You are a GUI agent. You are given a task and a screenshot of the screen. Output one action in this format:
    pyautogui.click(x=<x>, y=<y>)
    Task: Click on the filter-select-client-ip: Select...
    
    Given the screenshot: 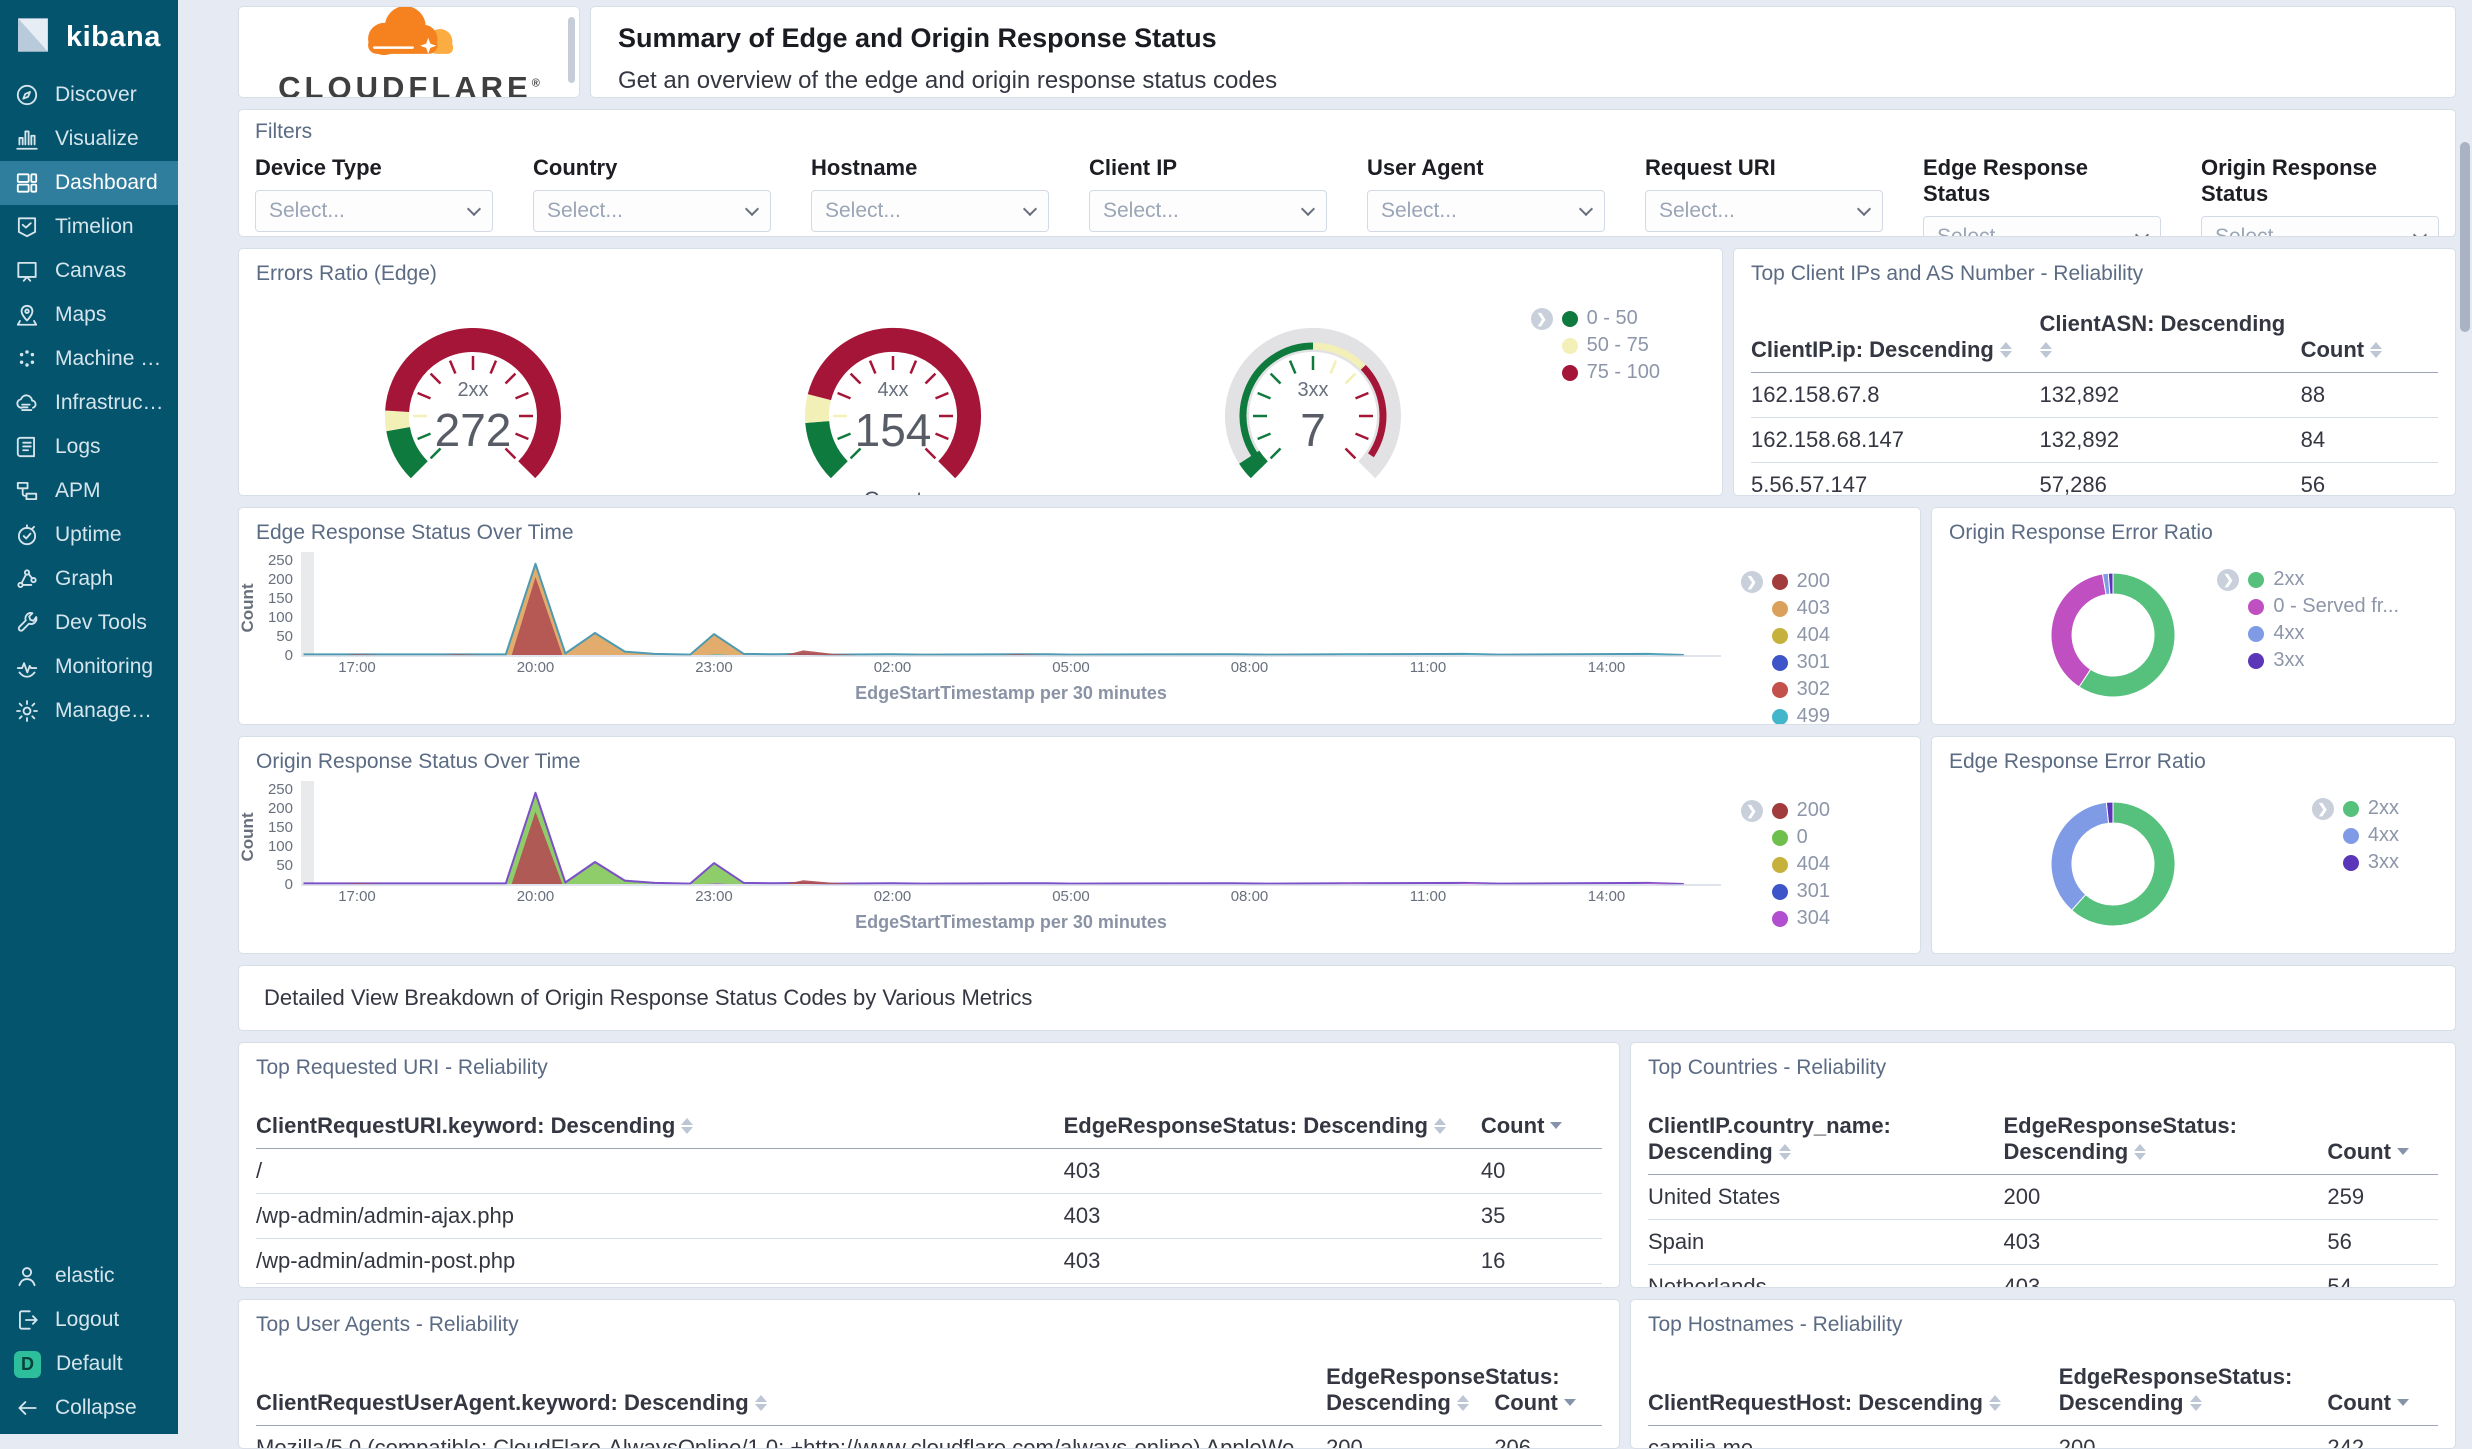 What is the action you would take?
    pyautogui.click(x=1208, y=211)
    